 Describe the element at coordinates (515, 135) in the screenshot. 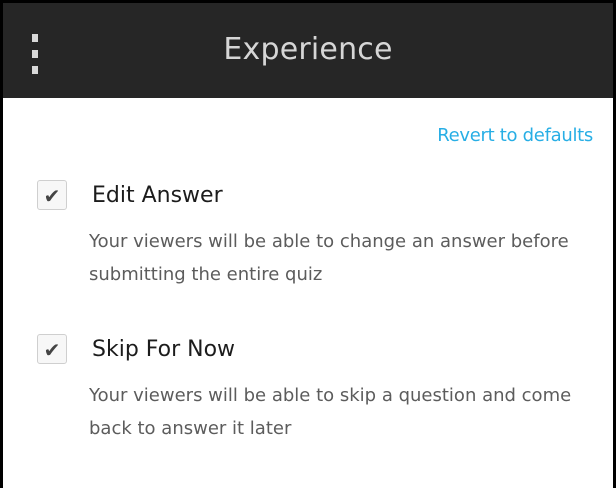

I see `revert-to-defaults-link: Revert to defaults` at that location.